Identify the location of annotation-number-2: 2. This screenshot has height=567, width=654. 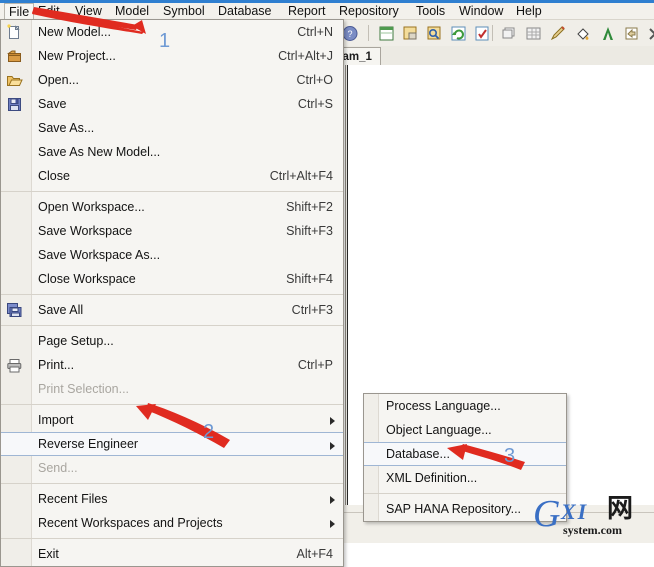
(209, 432).